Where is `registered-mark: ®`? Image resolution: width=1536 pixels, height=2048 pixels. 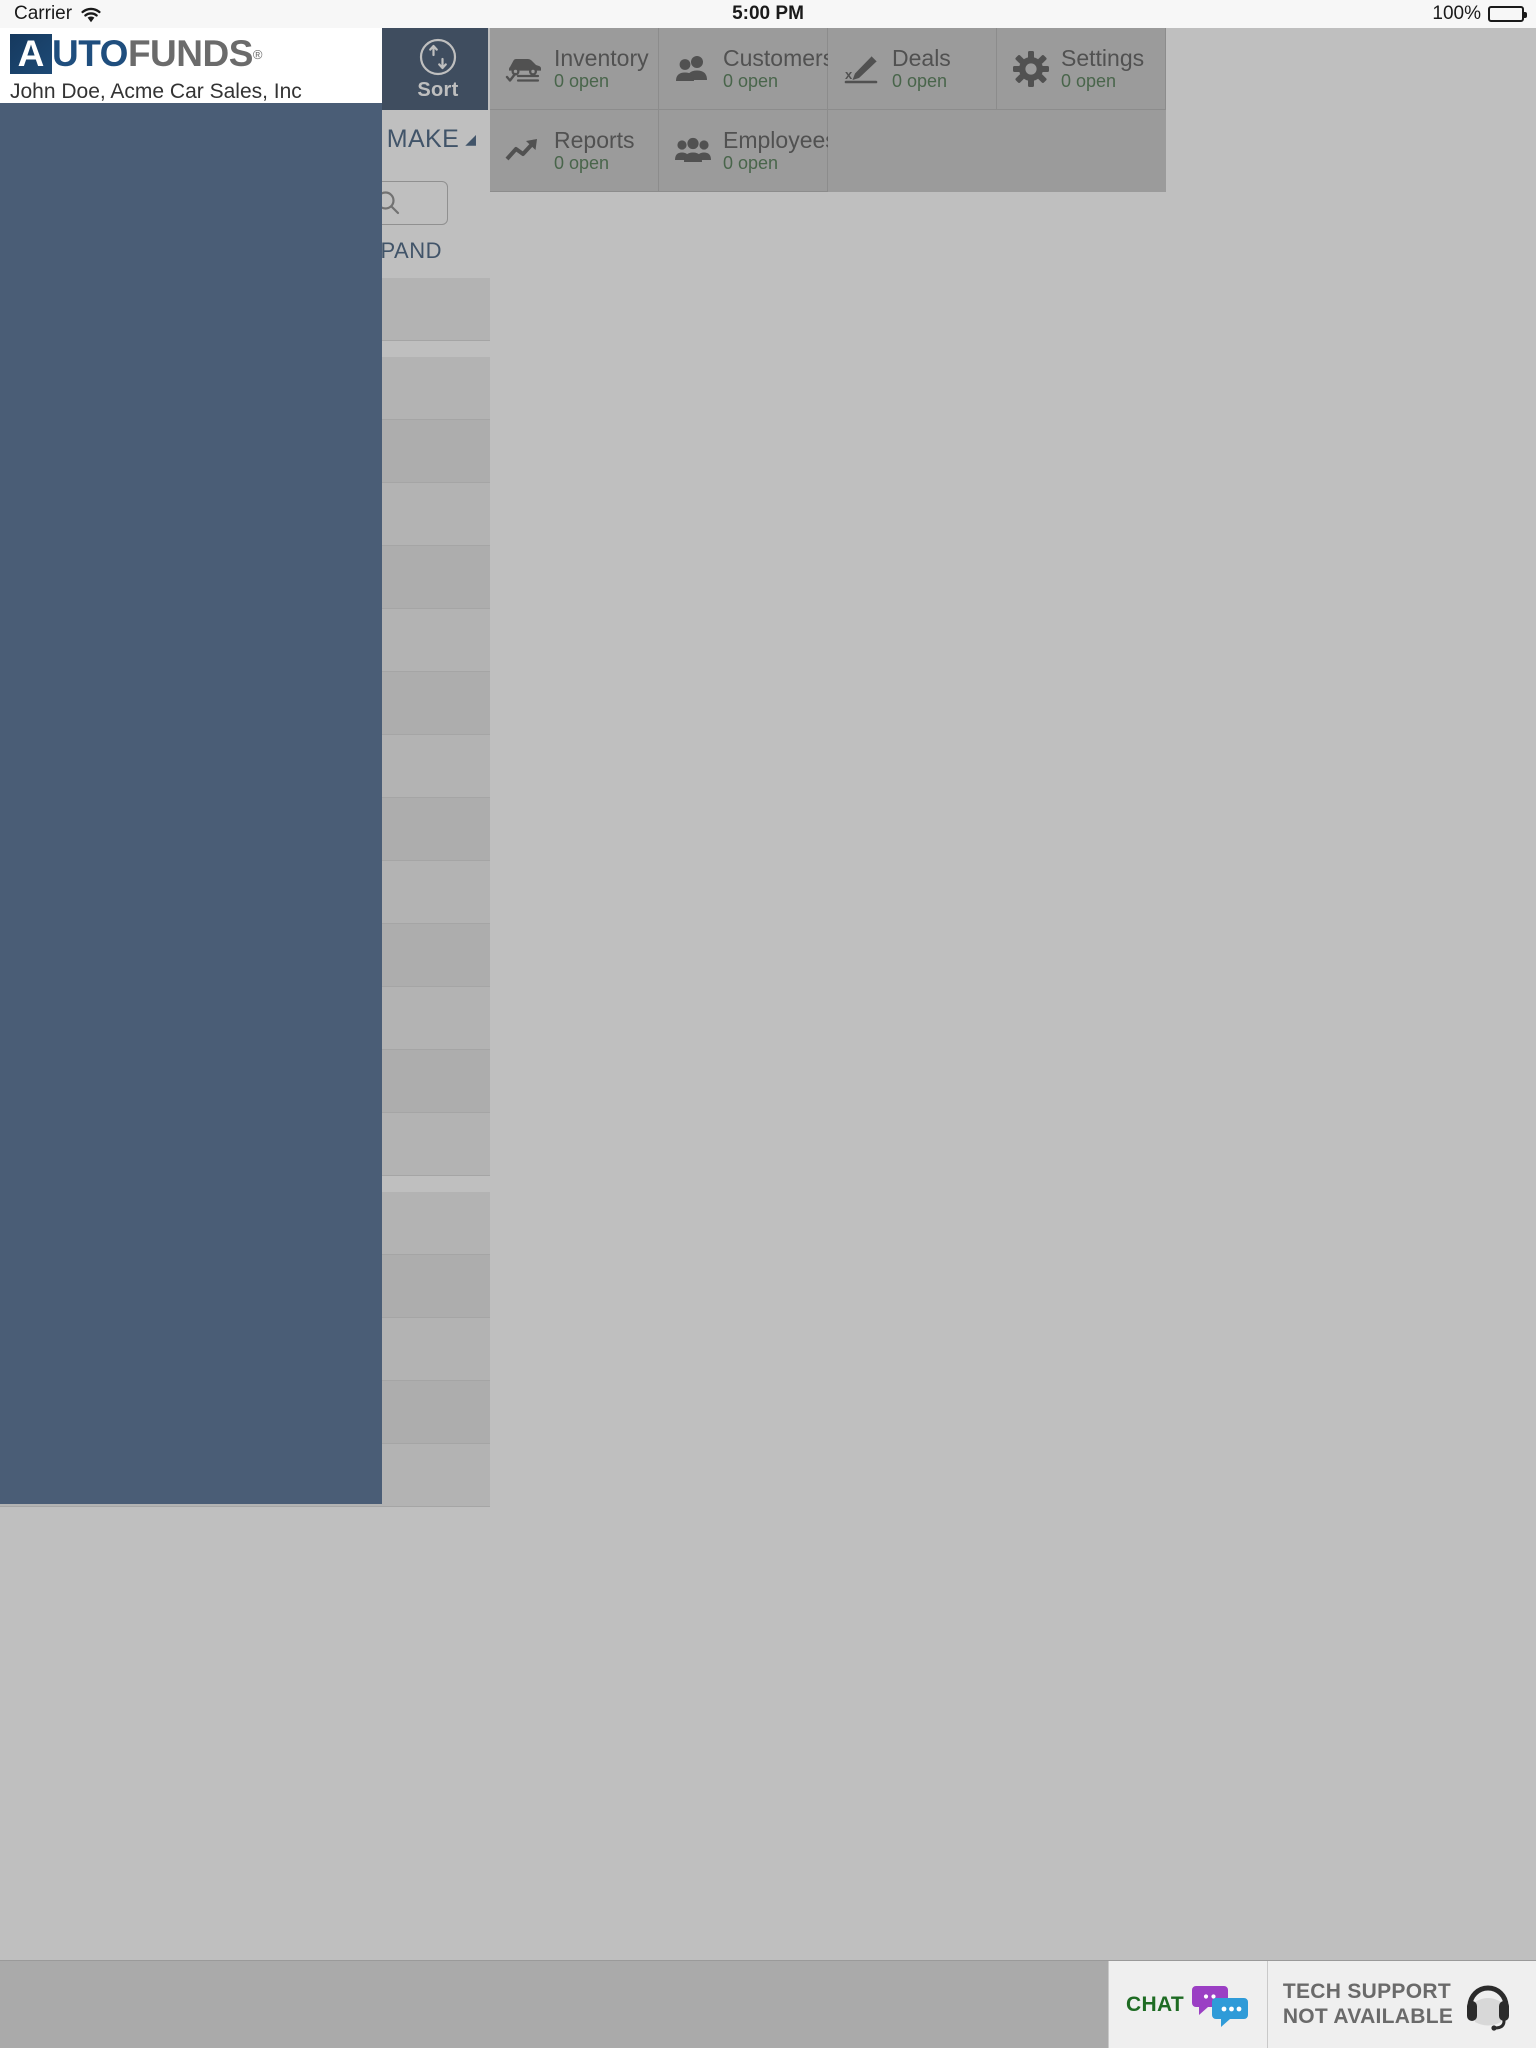 registered-mark: ® is located at coordinates (257, 54).